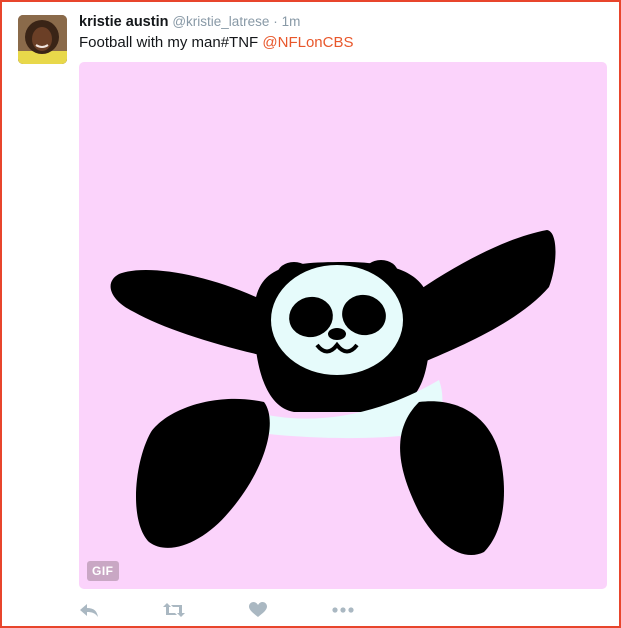  I want to click on mention-link: @NFLonCBS, so click(307, 42).